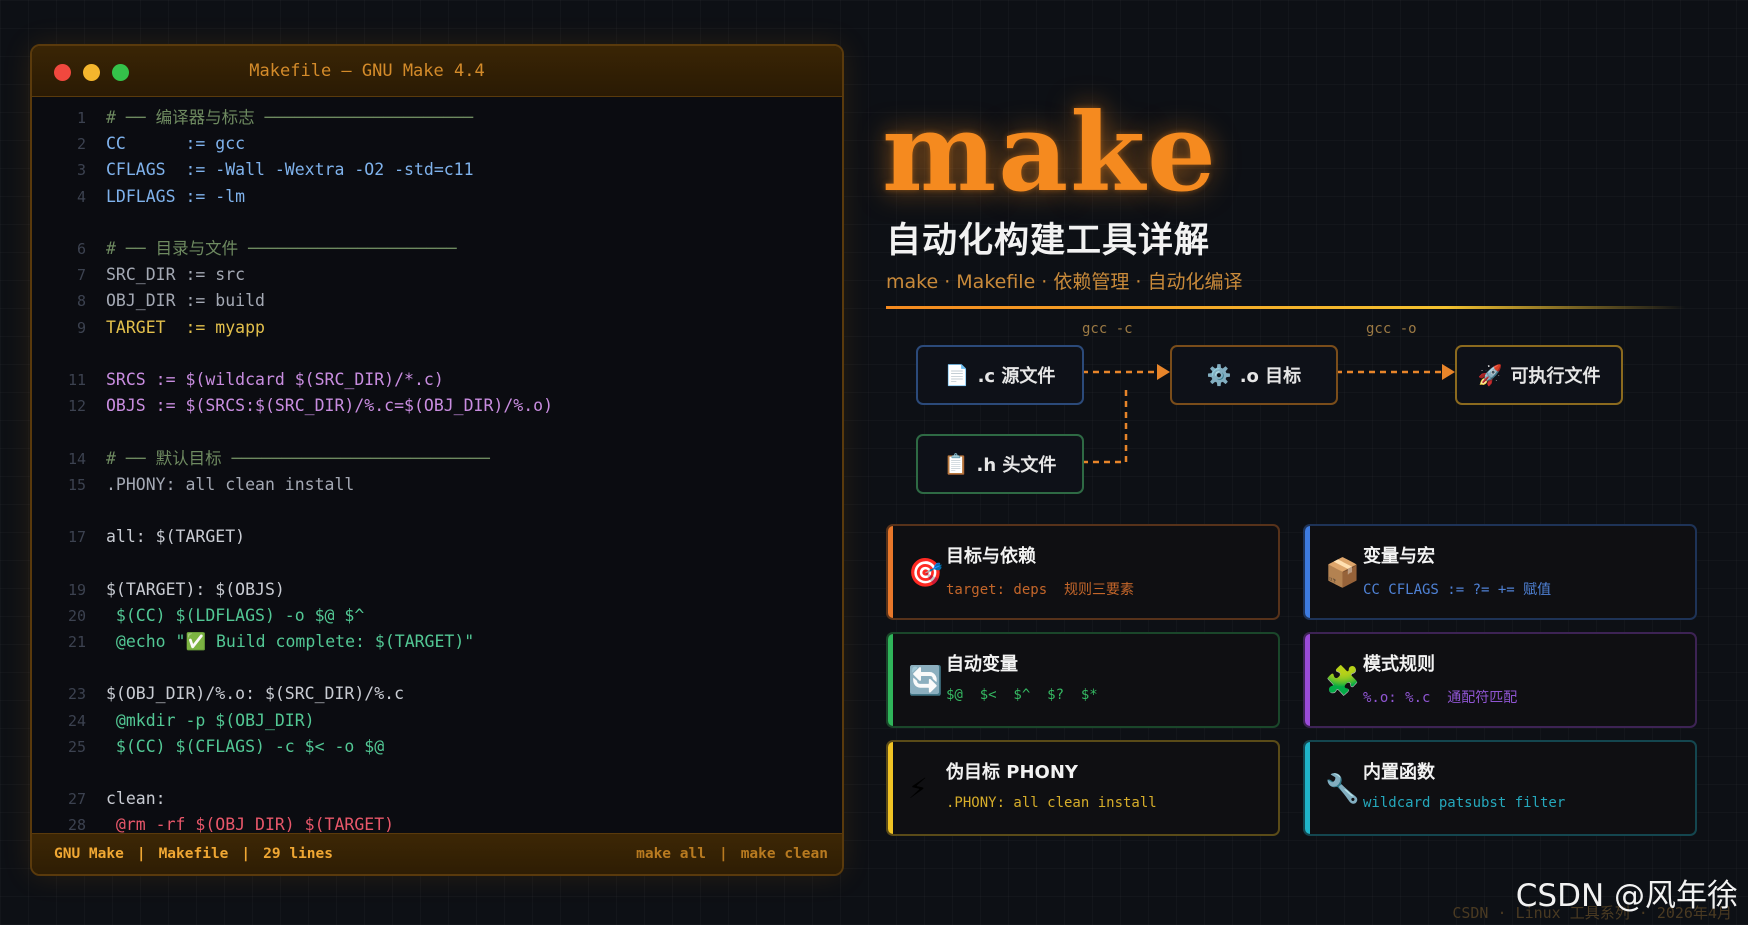 Image resolution: width=1748 pixels, height=925 pixels. I want to click on card-automatic-variables: 🔄 自动变量 $@ $< $^ $? $*, so click(1083, 680).